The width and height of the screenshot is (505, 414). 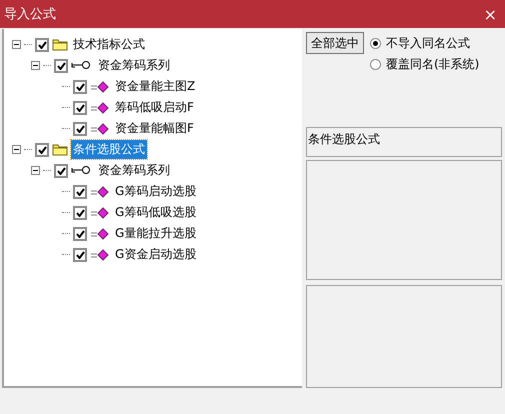 I want to click on option-label: 不导入同名公式, so click(x=428, y=43).